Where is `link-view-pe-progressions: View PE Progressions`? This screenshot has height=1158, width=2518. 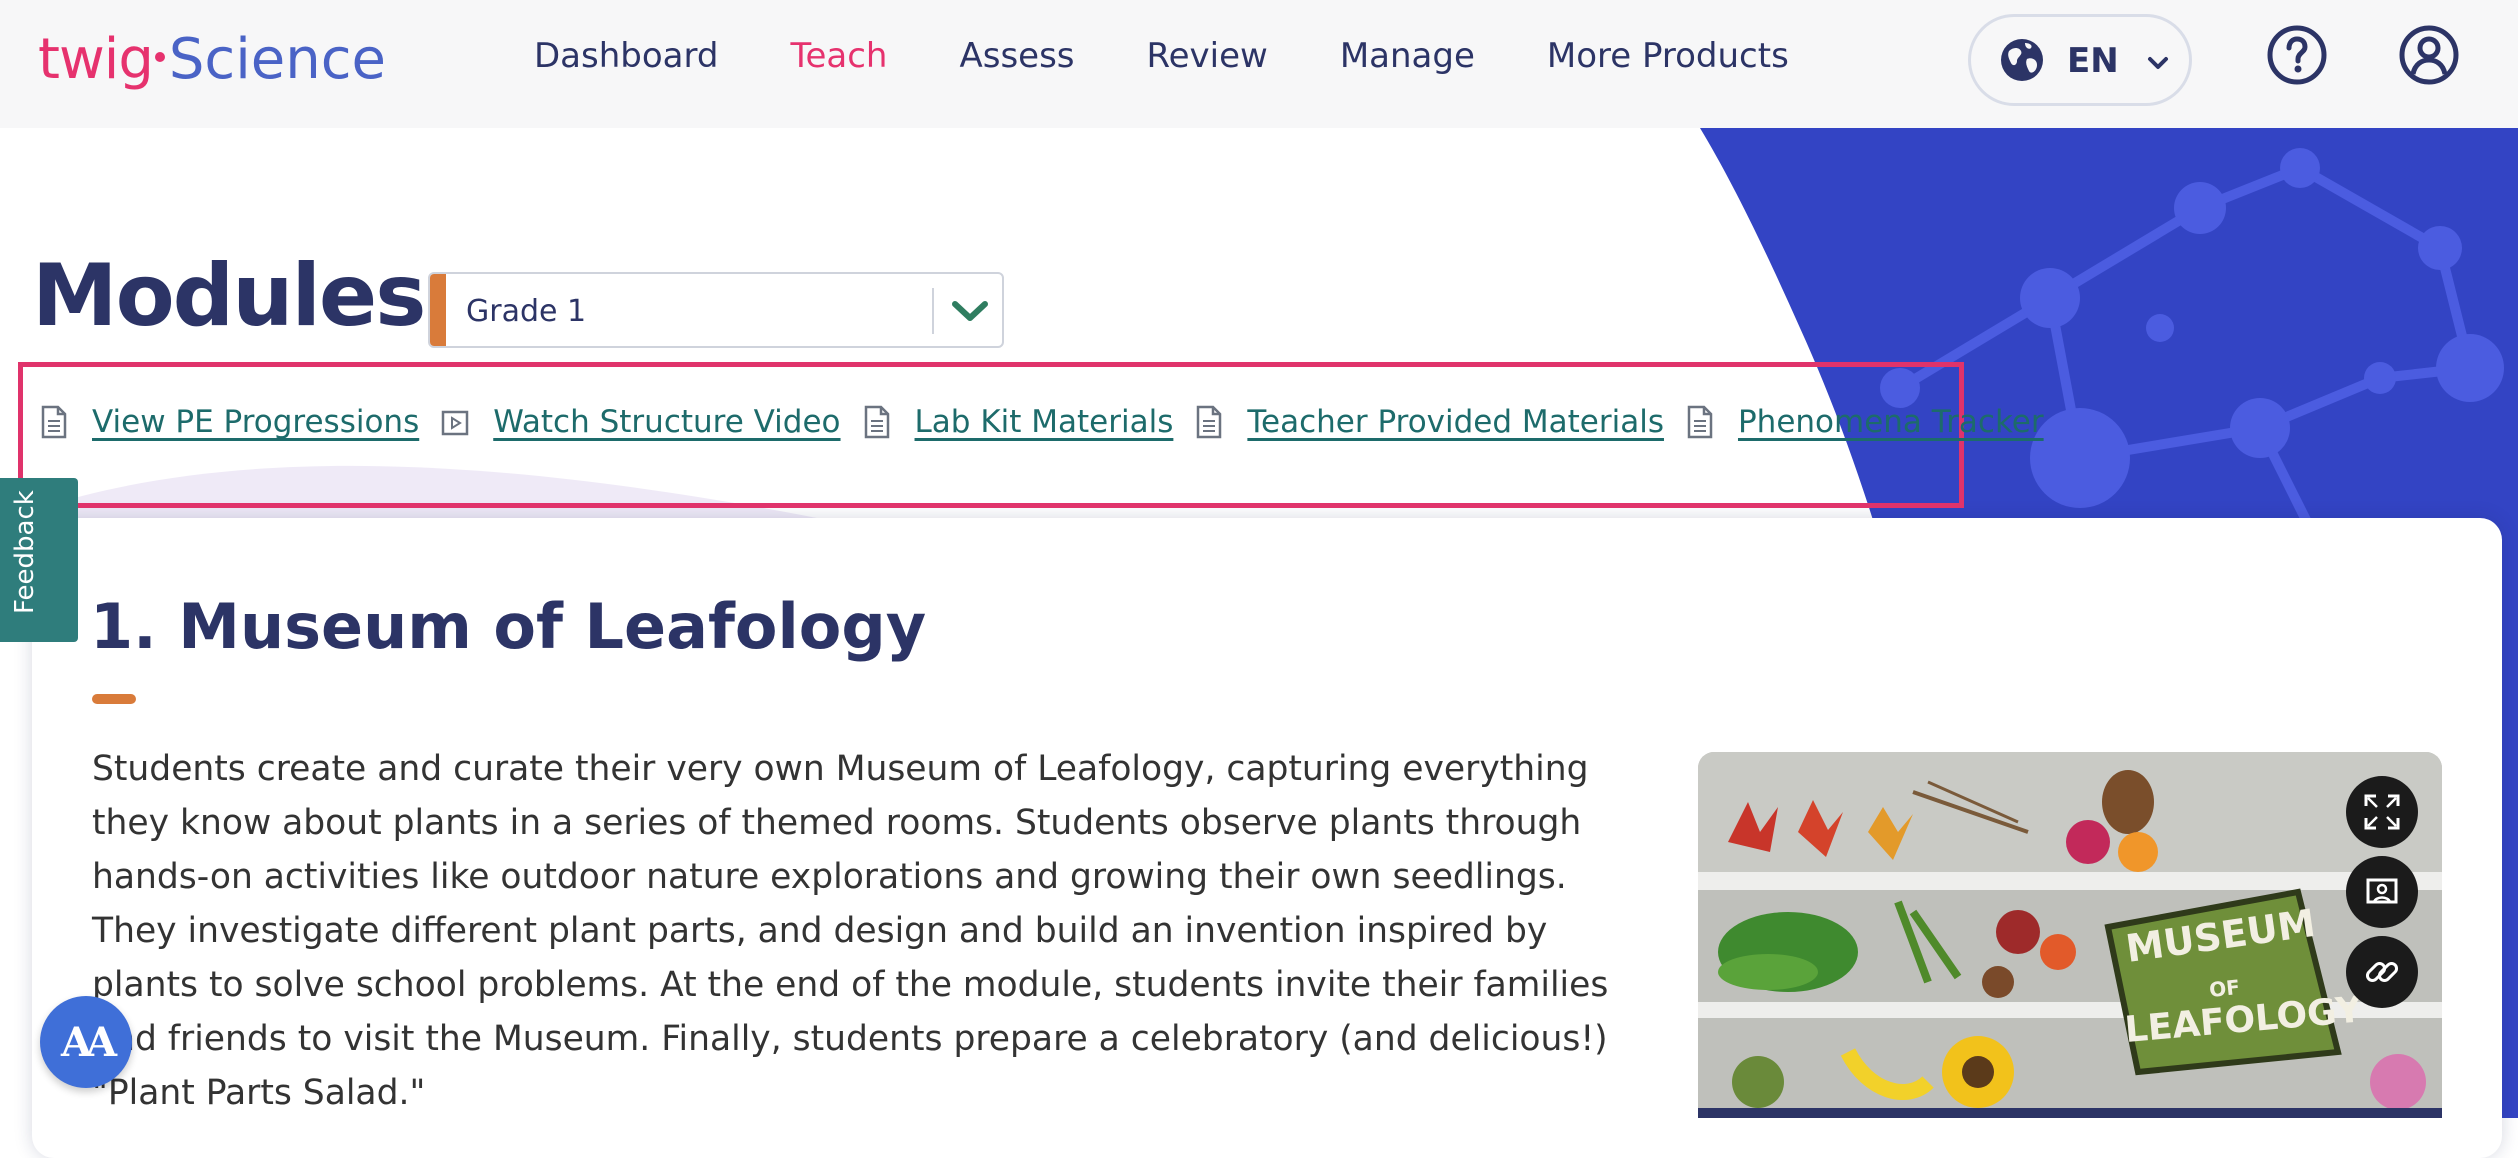
link-view-pe-progressions: View PE Progressions is located at coordinates (229, 422).